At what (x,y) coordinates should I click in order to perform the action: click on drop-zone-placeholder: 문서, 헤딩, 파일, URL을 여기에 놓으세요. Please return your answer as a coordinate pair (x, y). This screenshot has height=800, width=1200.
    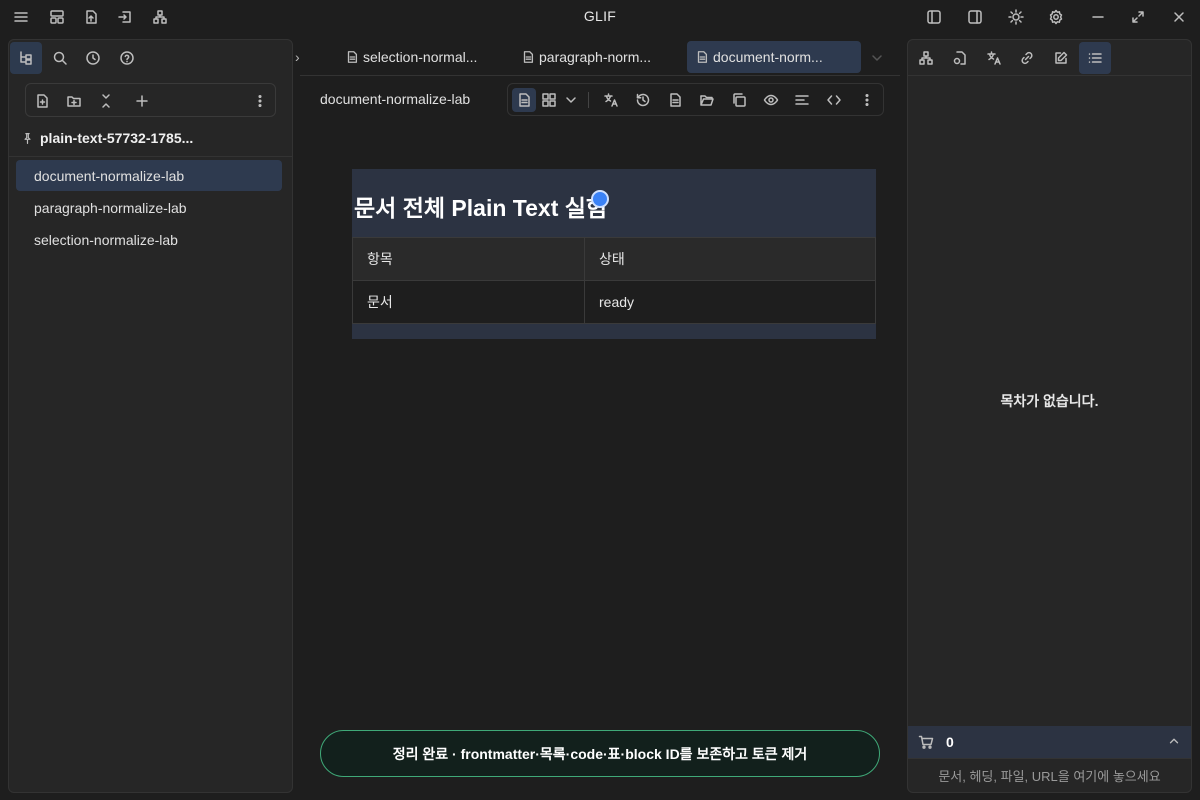
    Looking at the image, I should click on (1049, 776).